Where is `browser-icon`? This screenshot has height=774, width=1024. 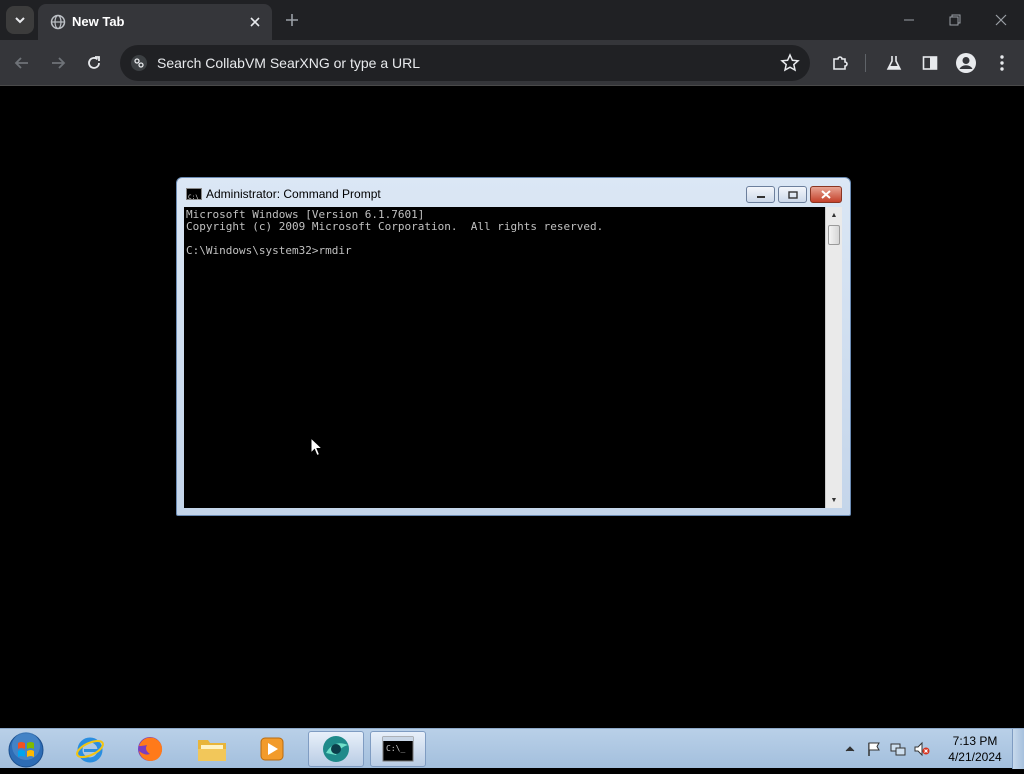 browser-icon is located at coordinates (336, 749).